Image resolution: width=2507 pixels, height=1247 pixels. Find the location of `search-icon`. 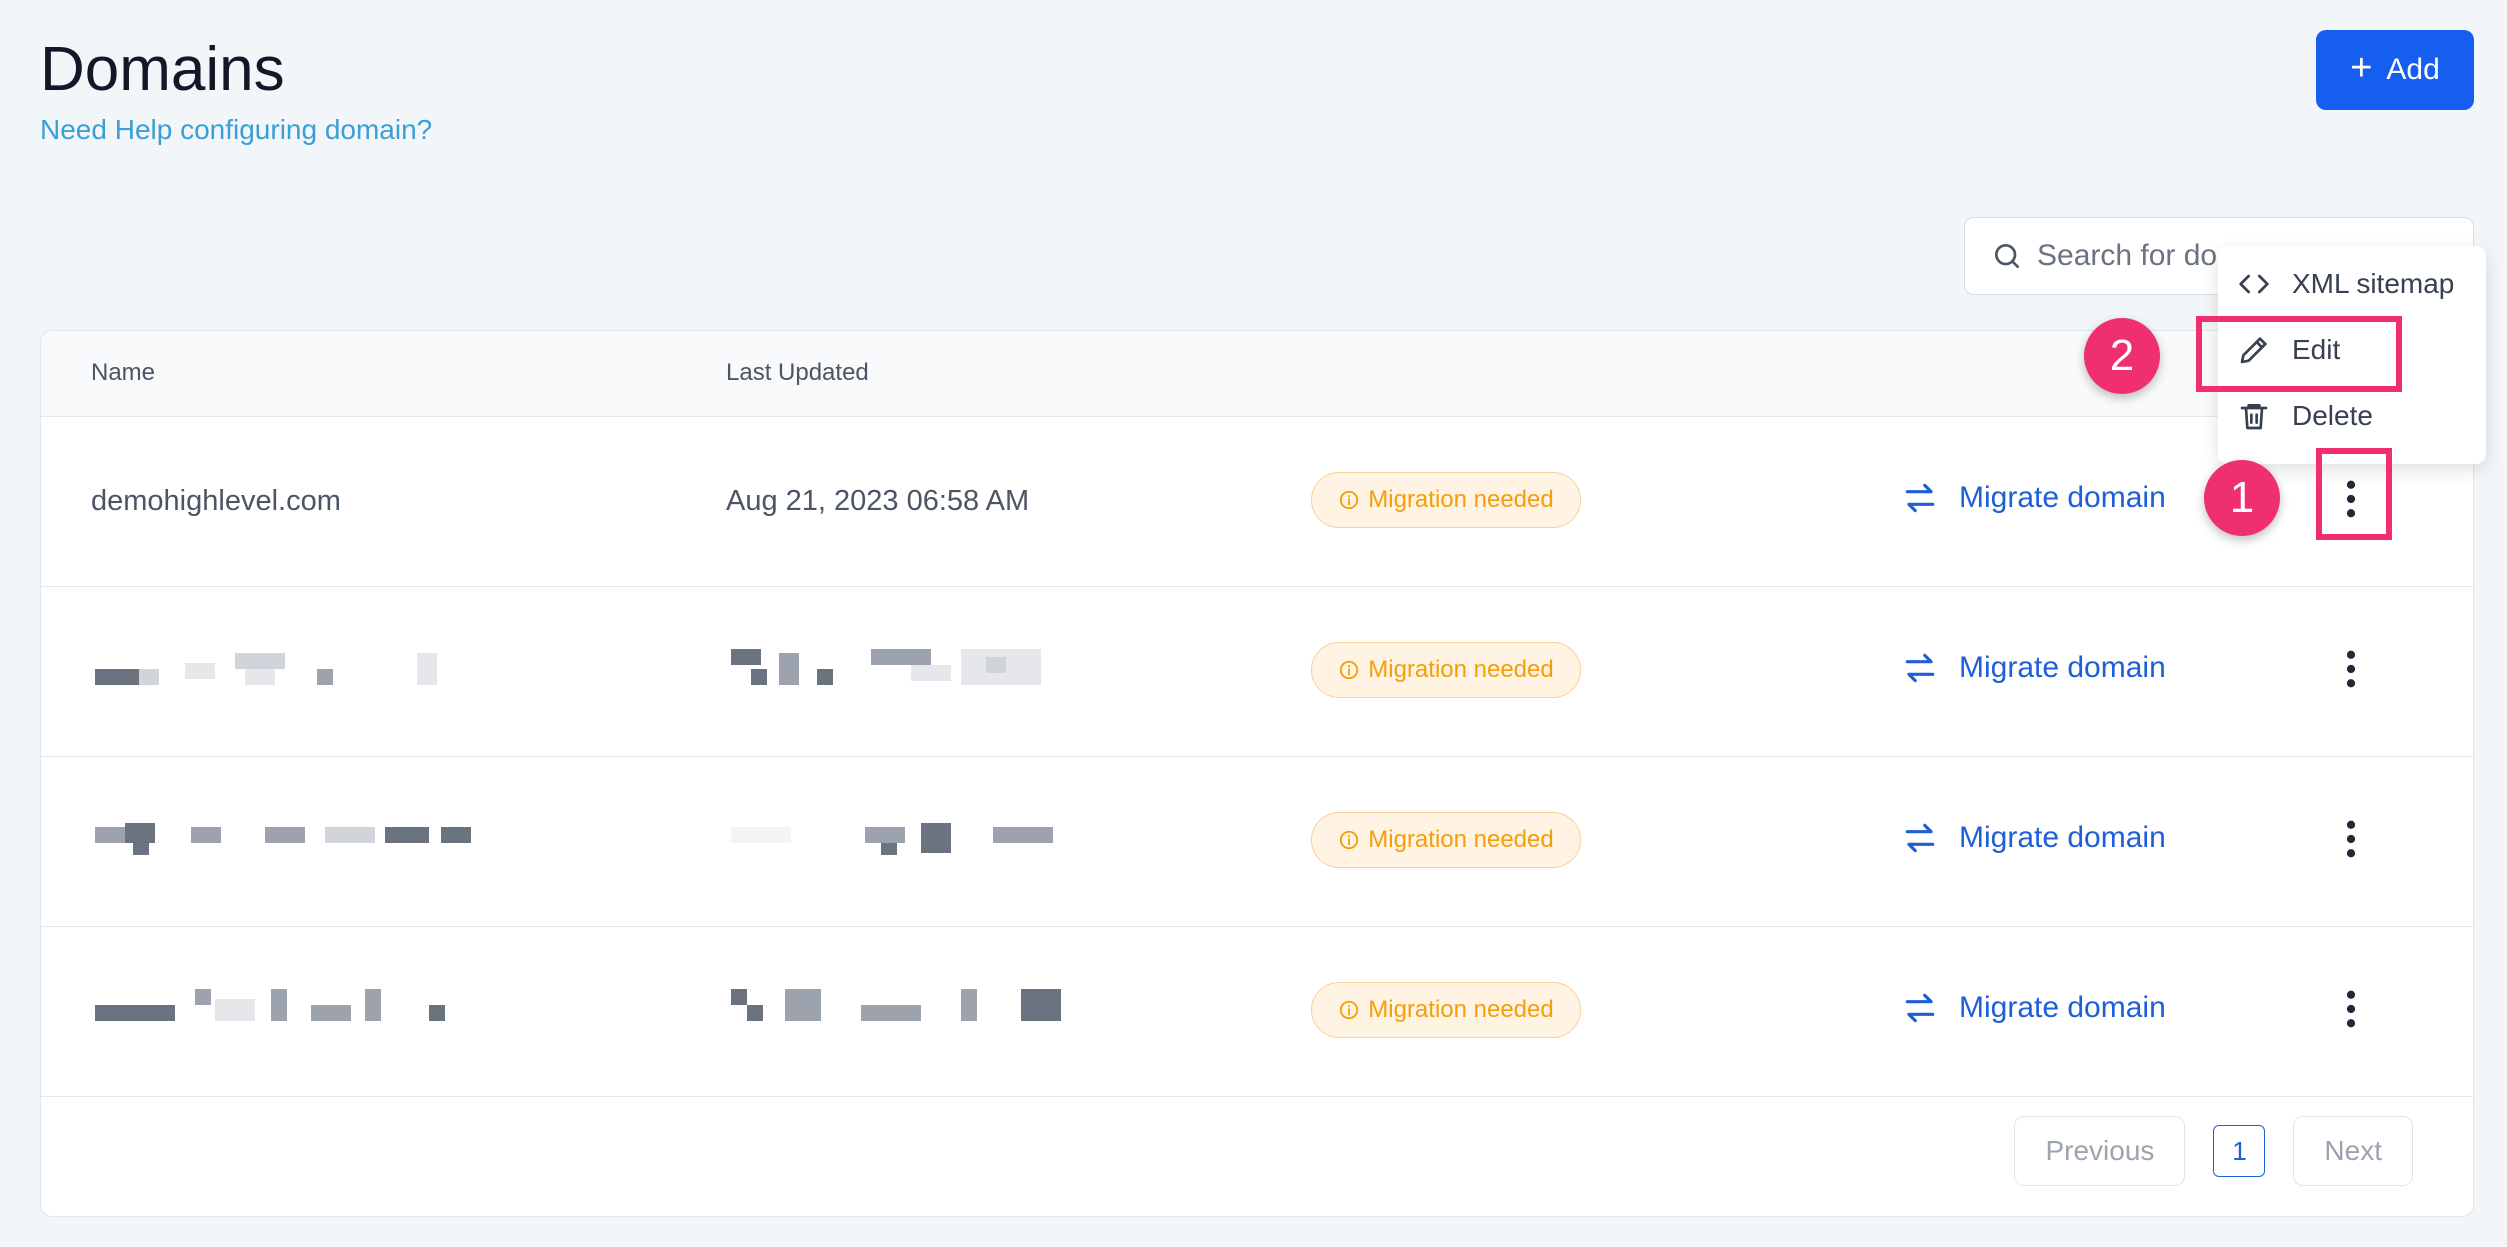

search-icon is located at coordinates (2007, 256).